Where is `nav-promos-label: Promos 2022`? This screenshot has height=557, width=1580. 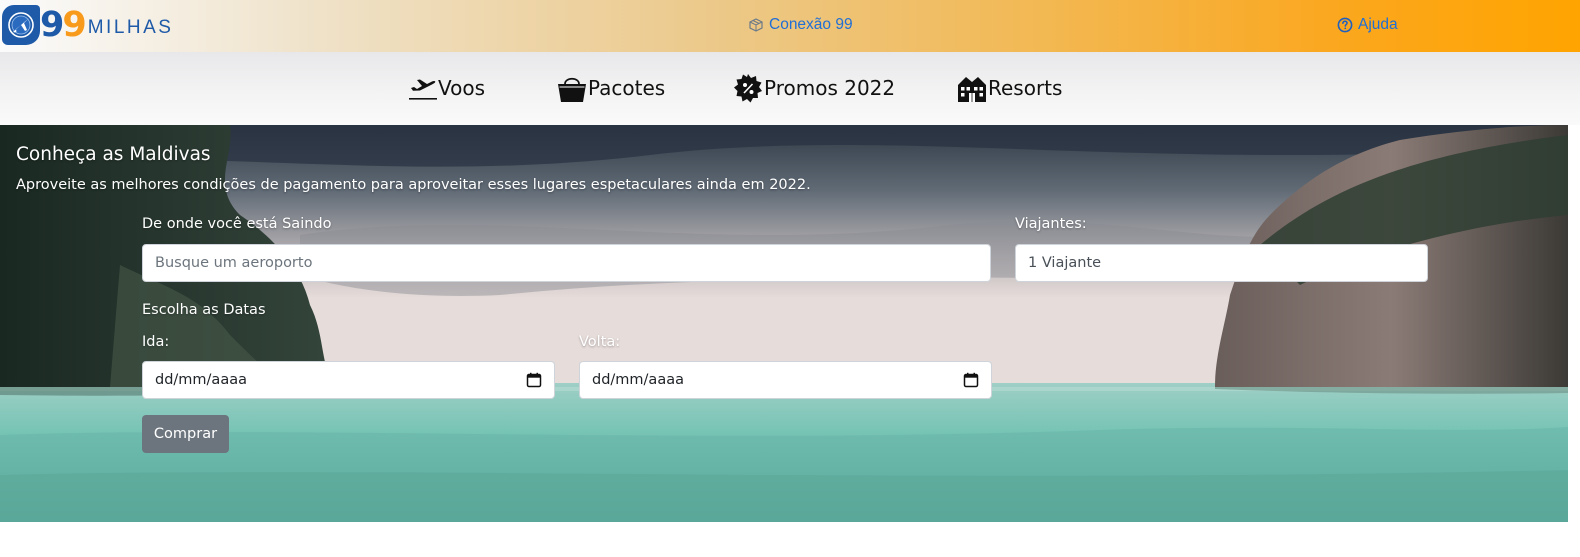
nav-promos-label: Promos 2022 is located at coordinates (830, 88).